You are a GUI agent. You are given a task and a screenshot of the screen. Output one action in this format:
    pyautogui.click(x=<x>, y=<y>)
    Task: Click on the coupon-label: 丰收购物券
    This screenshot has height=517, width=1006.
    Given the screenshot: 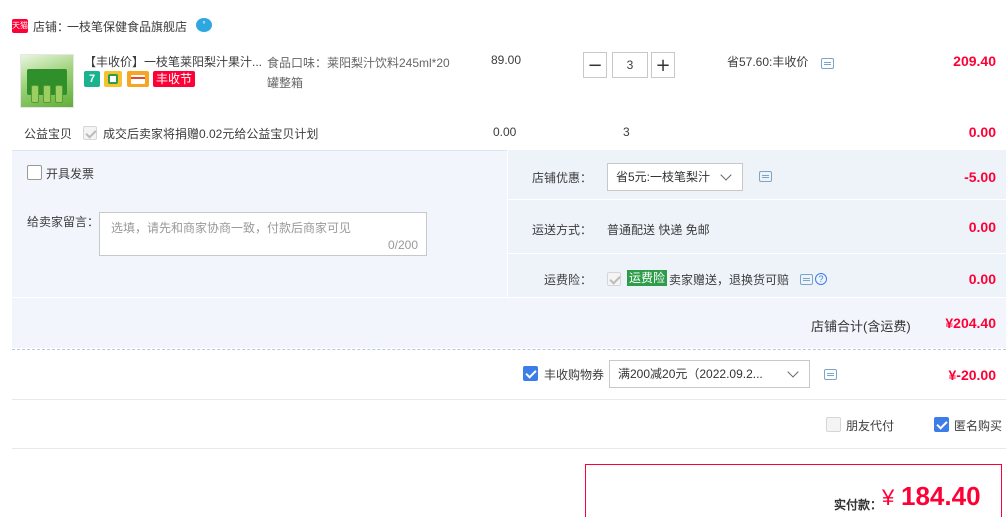 What is the action you would take?
    pyautogui.click(x=574, y=374)
    